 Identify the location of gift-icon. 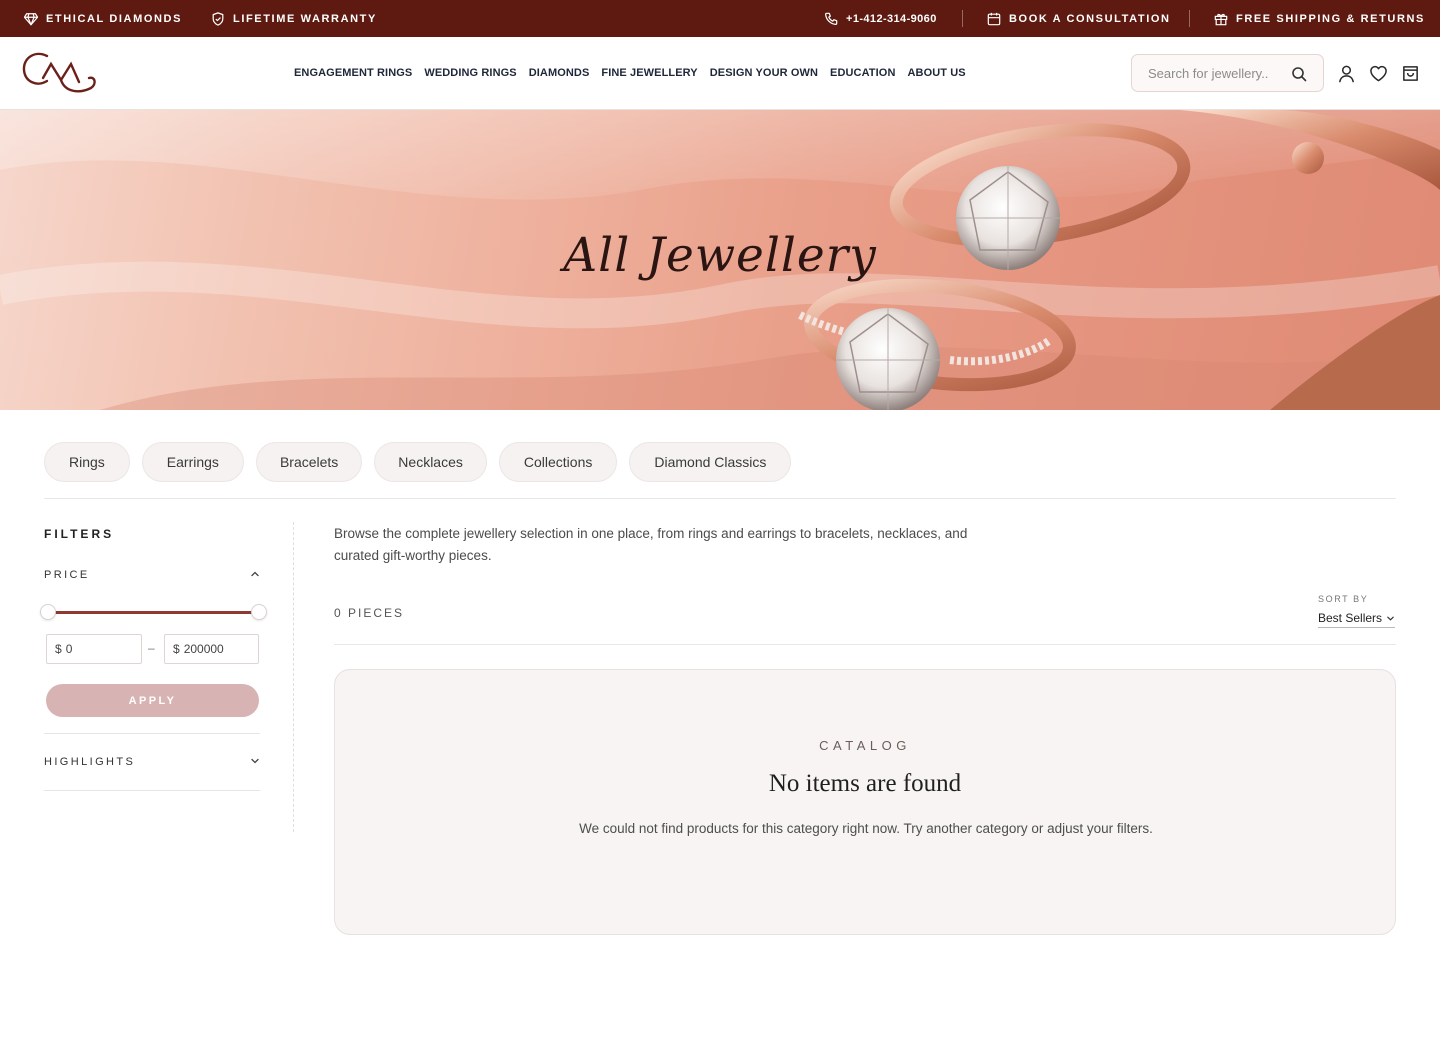
(1221, 19).